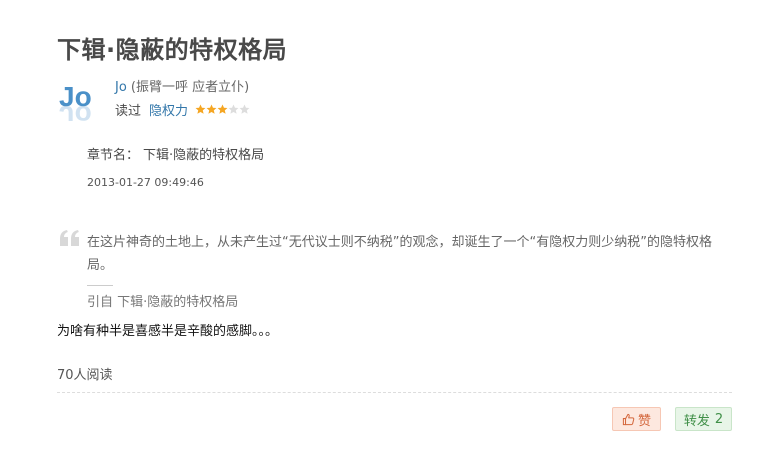 This screenshot has height=453, width=783. What do you see at coordinates (636, 419) in the screenshot?
I see `like-button: 赞` at bounding box center [636, 419].